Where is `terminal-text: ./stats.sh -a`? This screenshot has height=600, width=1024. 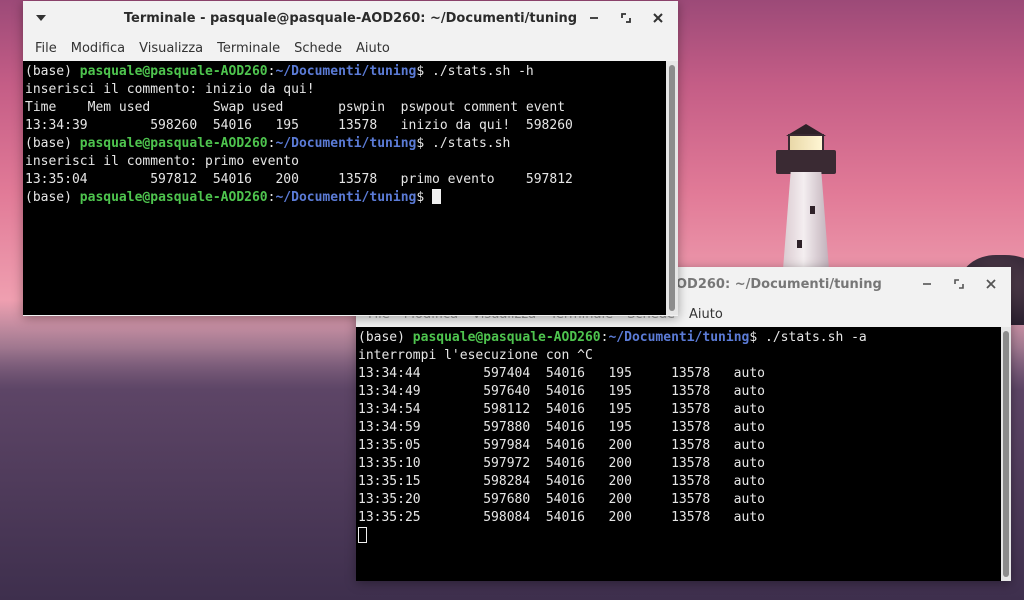
terminal-text: ./stats.sh -a is located at coordinates (816, 337).